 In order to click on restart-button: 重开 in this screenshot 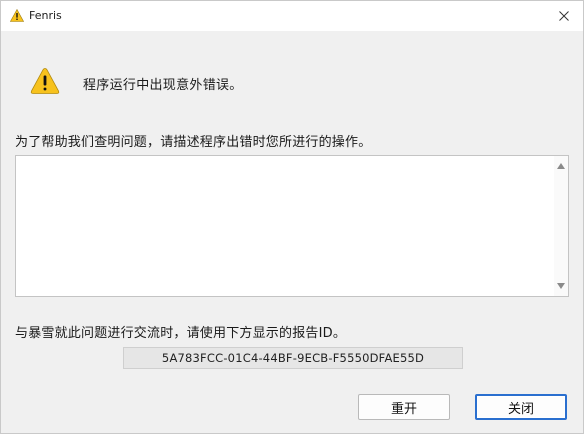, I will do `click(404, 407)`.